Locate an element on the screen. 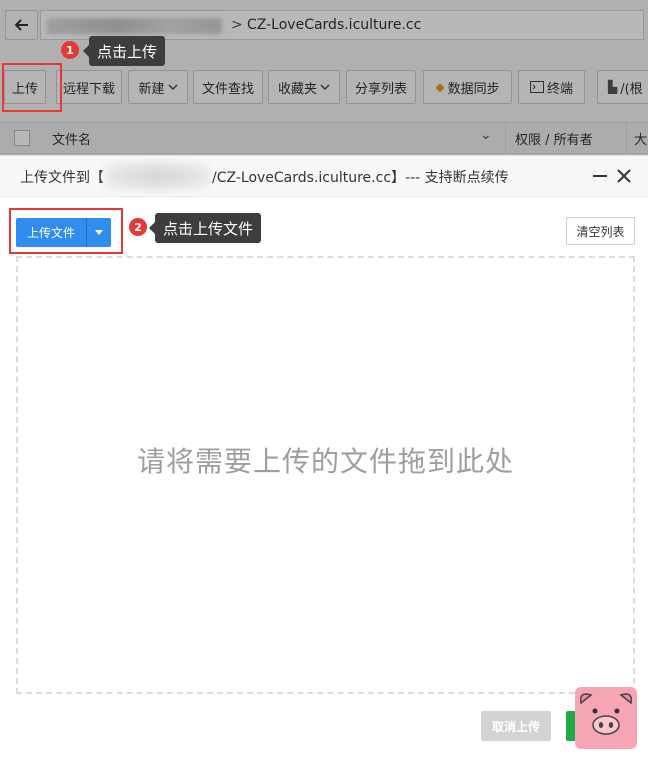 Image resolution: width=648 pixels, height=759 pixels. pig-mascot-icon is located at coordinates (606, 718).